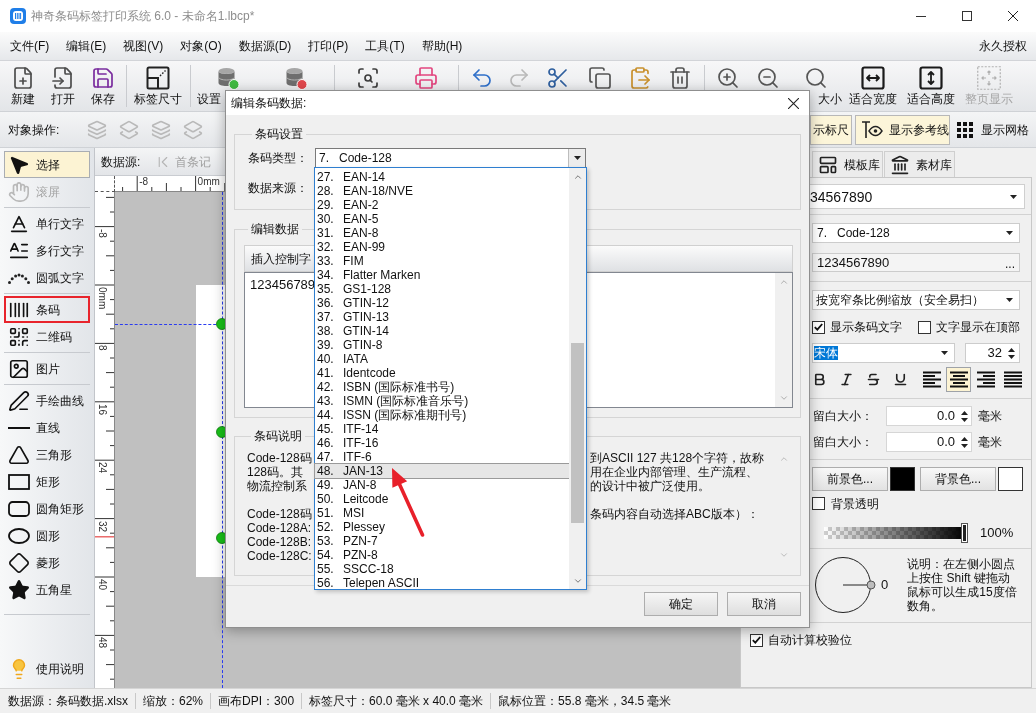 This screenshot has height=713, width=1036. Describe the element at coordinates (677, 458) in the screenshot. I see `description-text: 到ASCII 127 共128个字符，故称` at that location.